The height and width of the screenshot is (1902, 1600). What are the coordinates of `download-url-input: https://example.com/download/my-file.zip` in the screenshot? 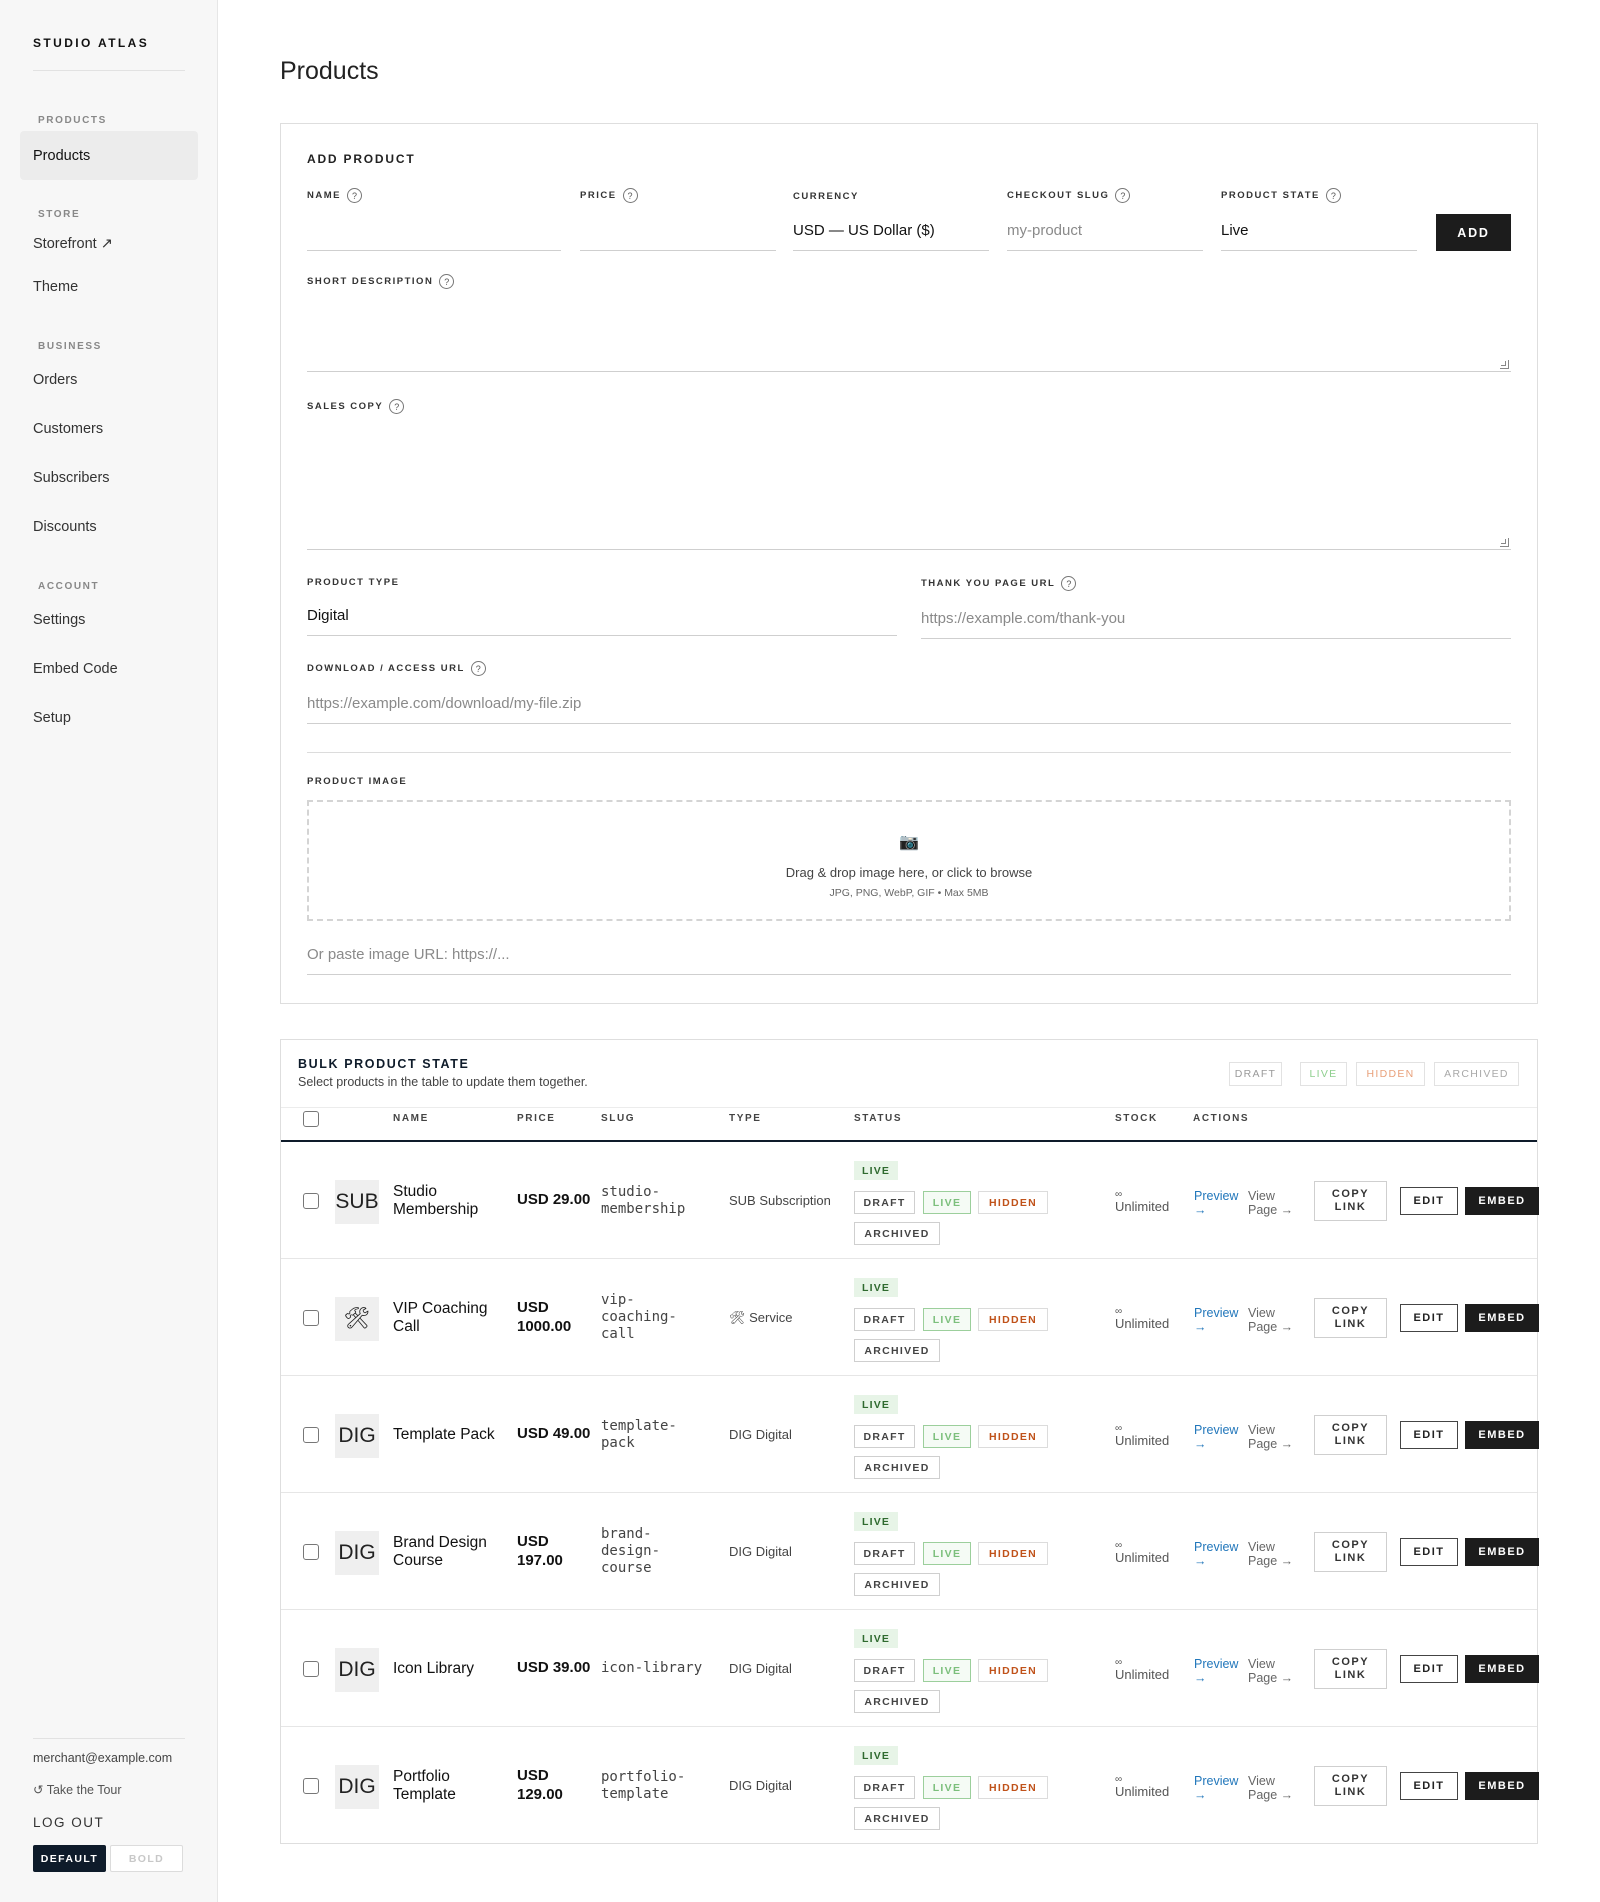 It's located at (909, 703).